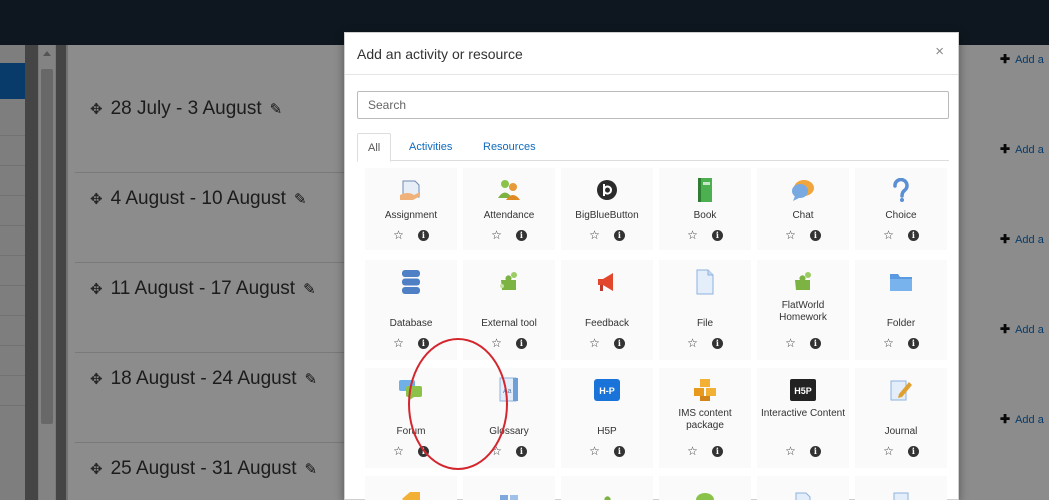 The image size is (1049, 500). Describe the element at coordinates (440, 54) in the screenshot. I see `modal-title: Add an activity or resource` at that location.